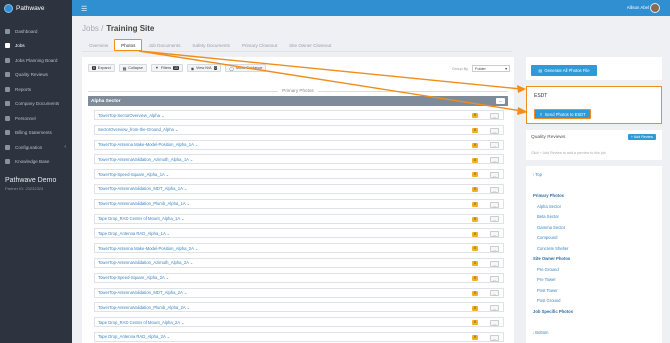 The image size is (670, 343). I want to click on tab-photos: Photos, so click(128, 45).